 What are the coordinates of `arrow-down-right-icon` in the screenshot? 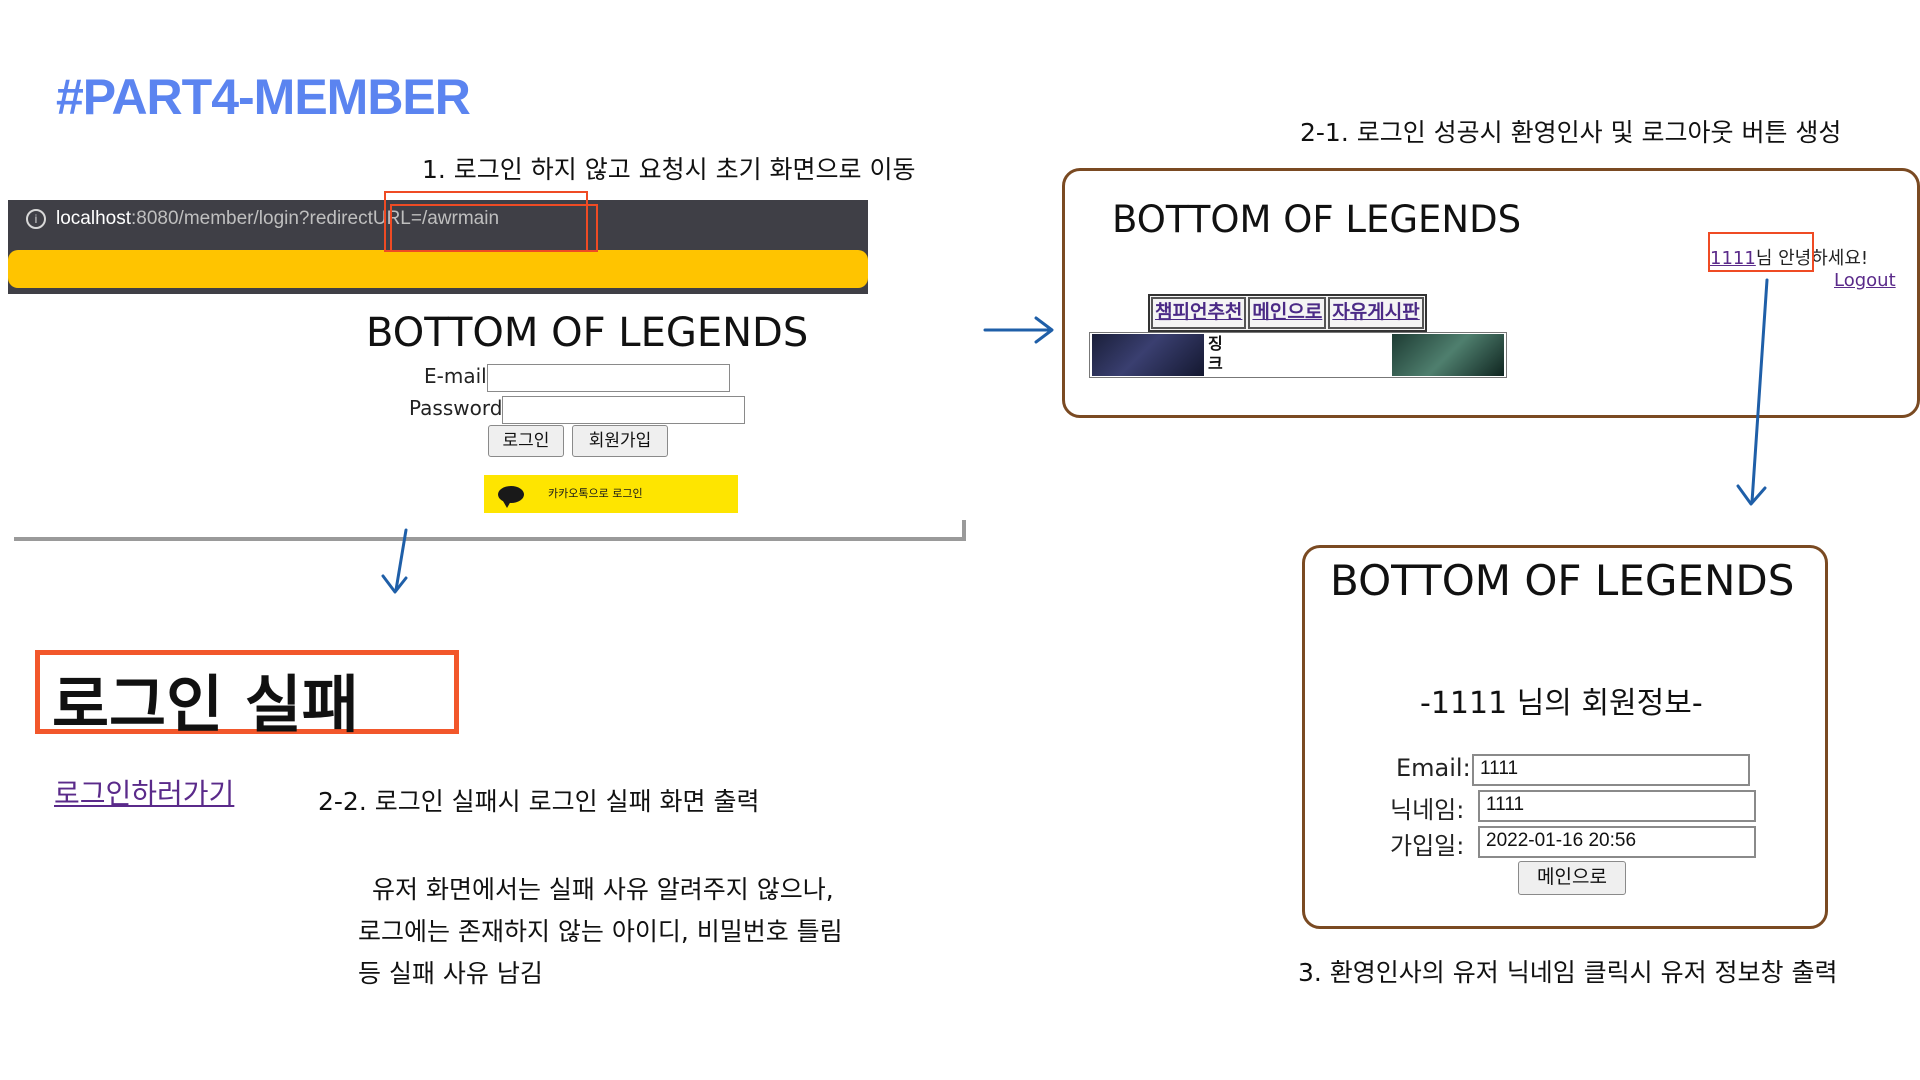 It's located at (1759, 391).